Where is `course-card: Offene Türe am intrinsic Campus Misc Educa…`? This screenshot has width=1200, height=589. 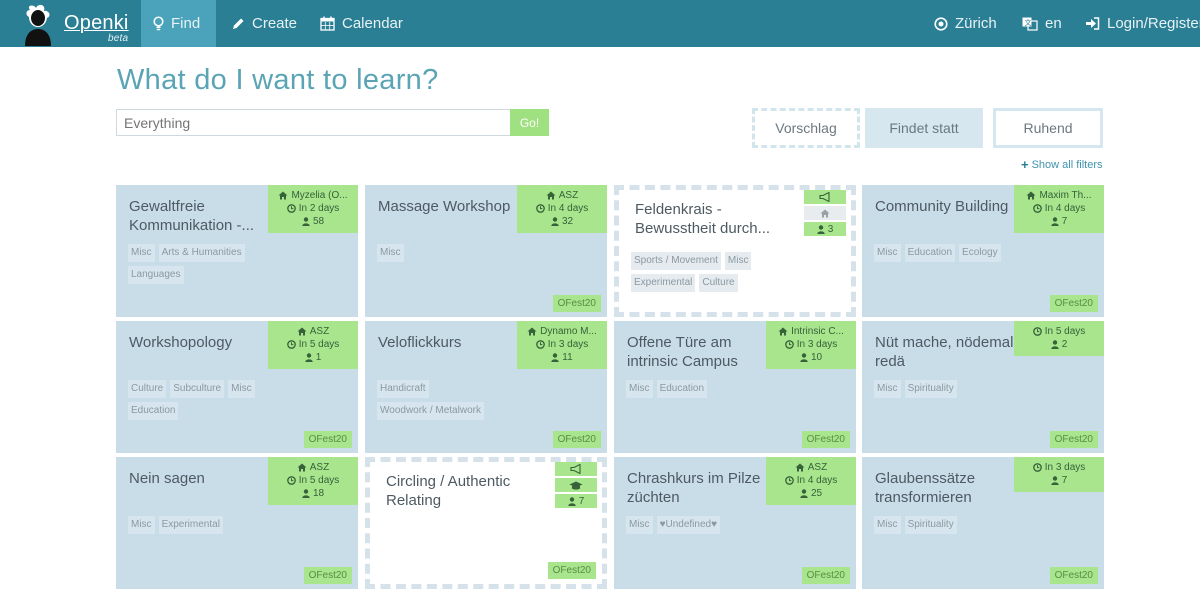 course-card: Offene Türe am intrinsic Campus Misc Educa… is located at coordinates (735, 387).